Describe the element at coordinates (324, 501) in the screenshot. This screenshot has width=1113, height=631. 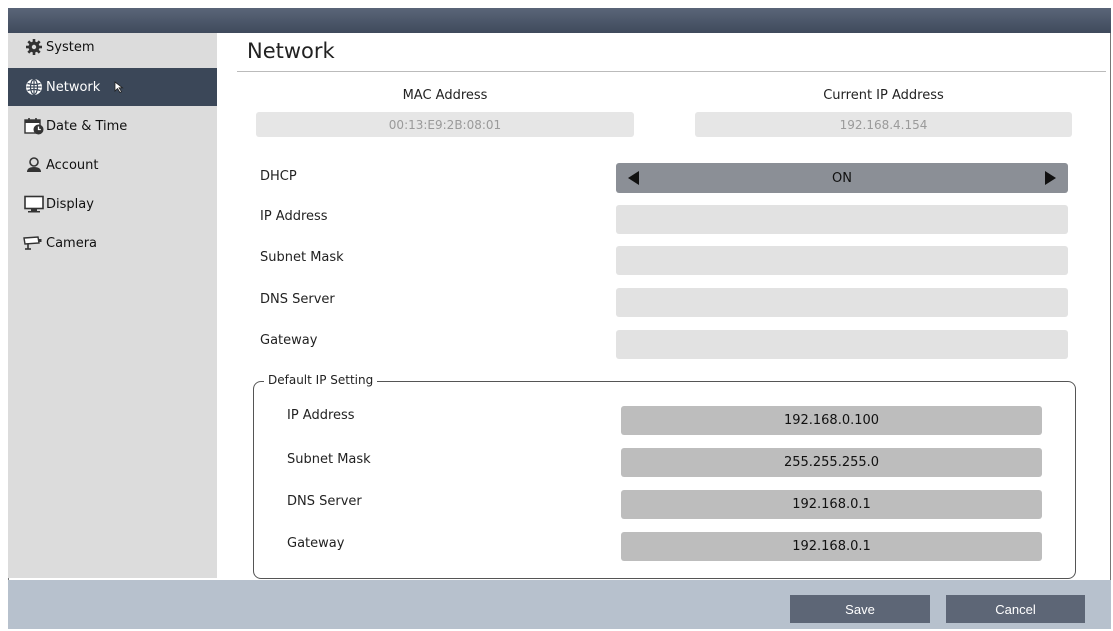
I see `default-dns-server-label: DNS Server` at that location.